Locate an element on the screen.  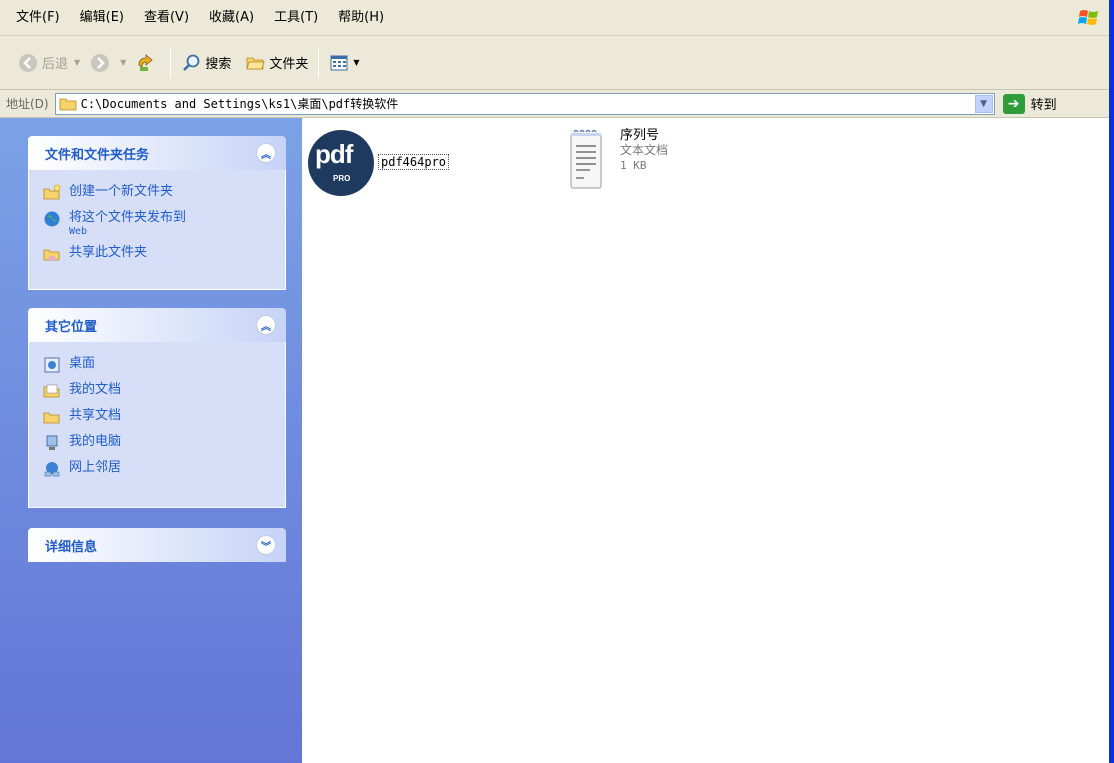
search-button: 搜索 is located at coordinates (206, 63).